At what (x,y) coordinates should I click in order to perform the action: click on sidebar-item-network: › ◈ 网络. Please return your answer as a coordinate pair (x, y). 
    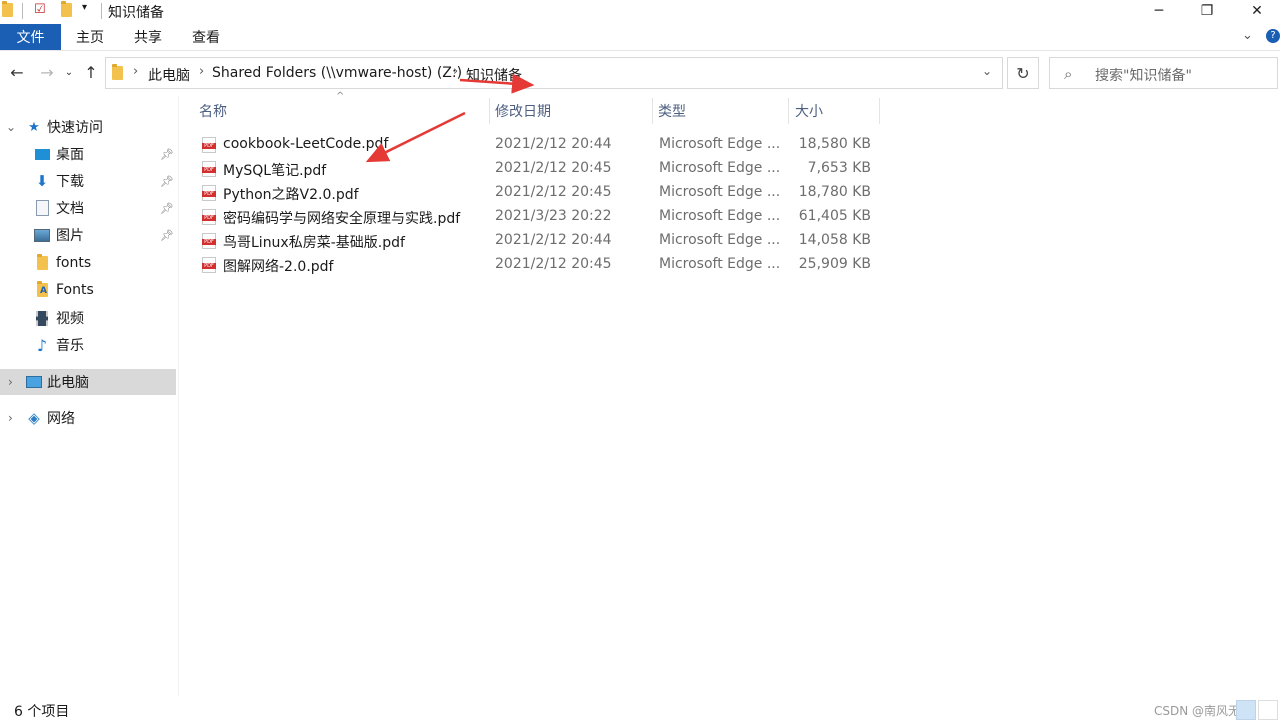
    Looking at the image, I should click on (88, 418).